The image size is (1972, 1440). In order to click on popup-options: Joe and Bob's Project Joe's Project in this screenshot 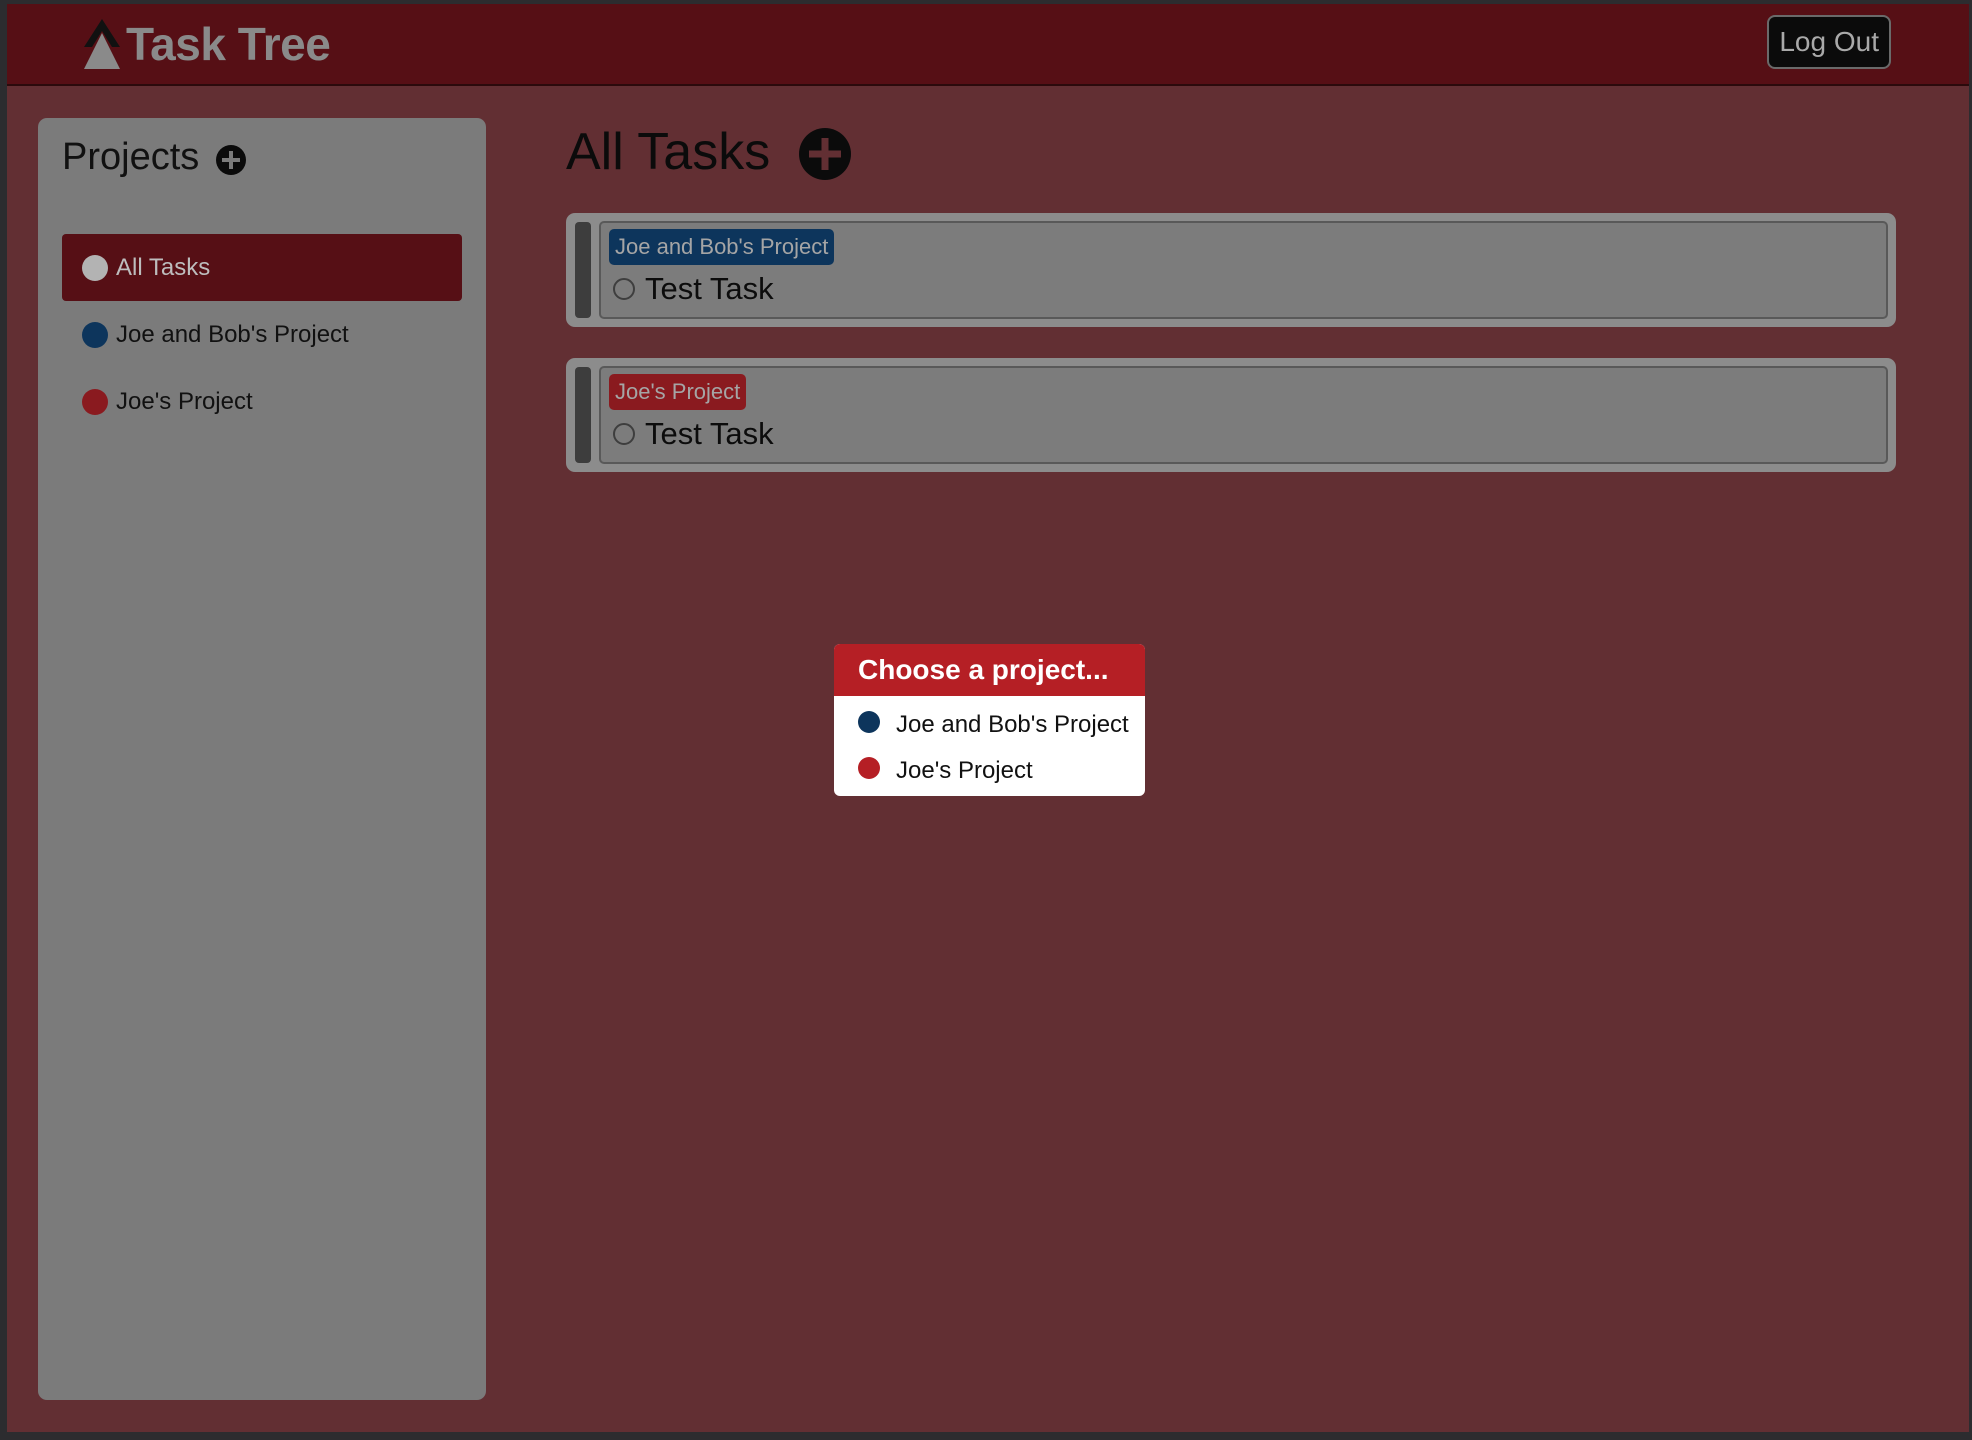, I will do `click(989, 745)`.